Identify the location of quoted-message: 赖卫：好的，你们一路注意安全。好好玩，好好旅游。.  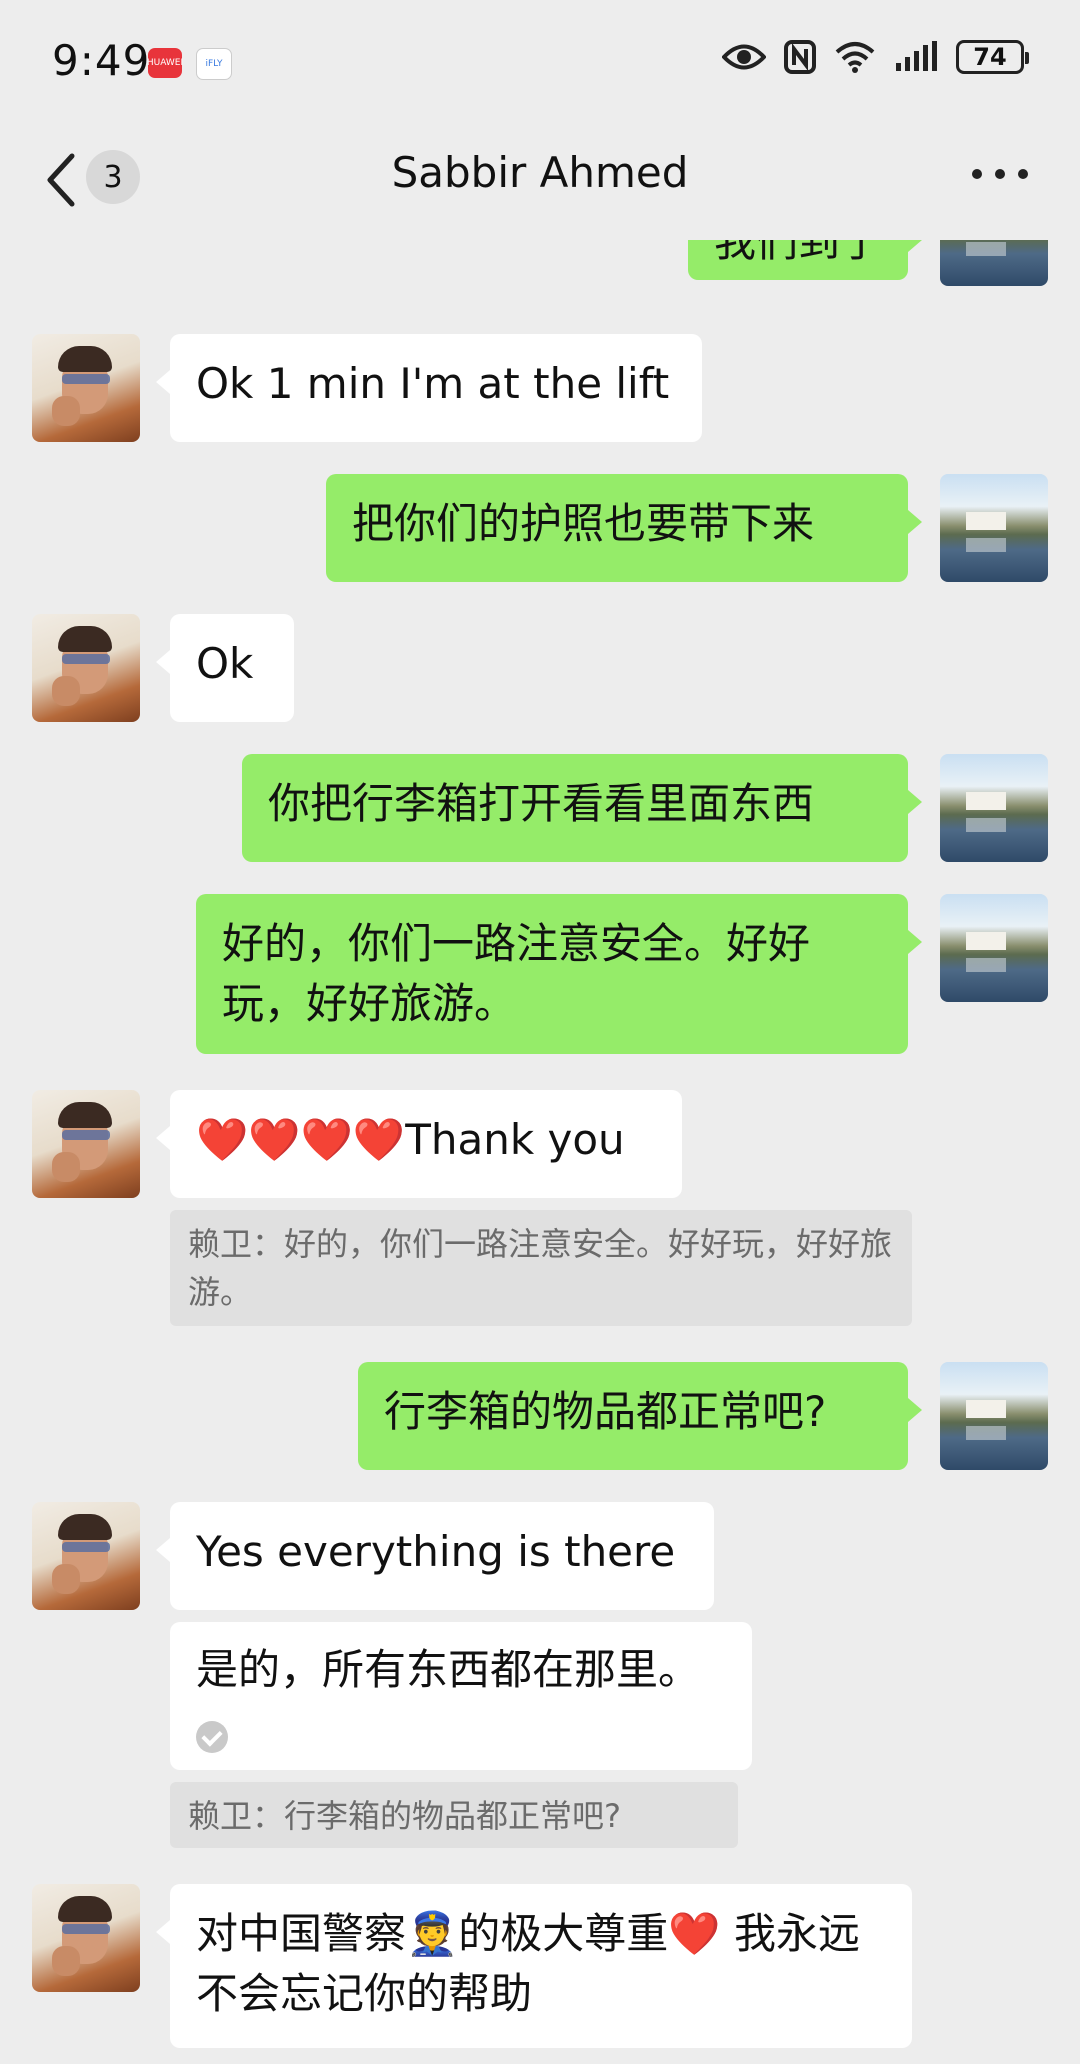
(541, 1268).